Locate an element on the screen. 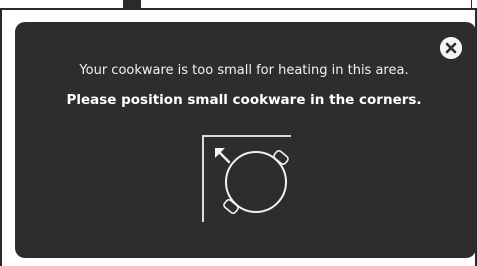 Image resolution: width=477 pixels, height=266 pixels. arrow-up-left-icon is located at coordinates (223, 156).